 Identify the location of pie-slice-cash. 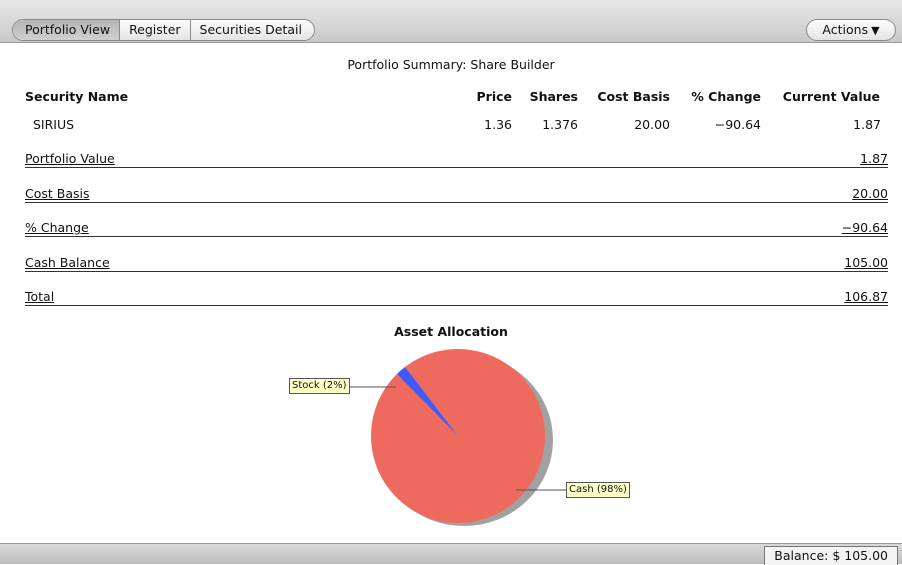
(457, 436).